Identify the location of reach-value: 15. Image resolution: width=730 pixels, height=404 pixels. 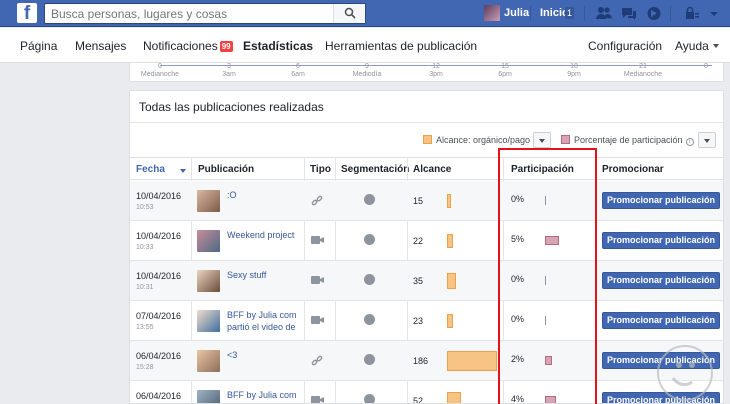
(418, 201).